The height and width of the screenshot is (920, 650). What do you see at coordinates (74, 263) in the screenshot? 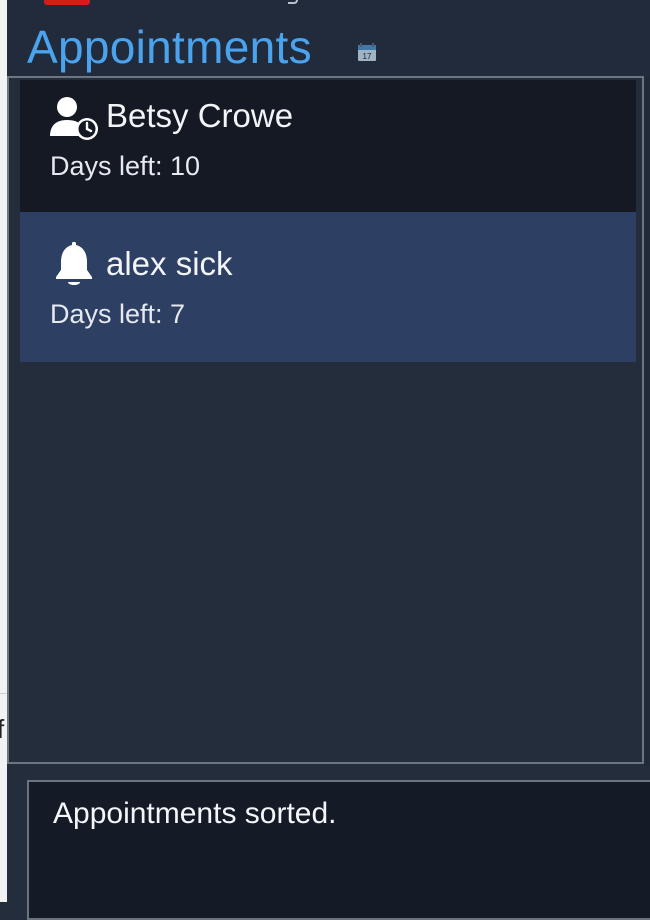
I see `bell-icon` at bounding box center [74, 263].